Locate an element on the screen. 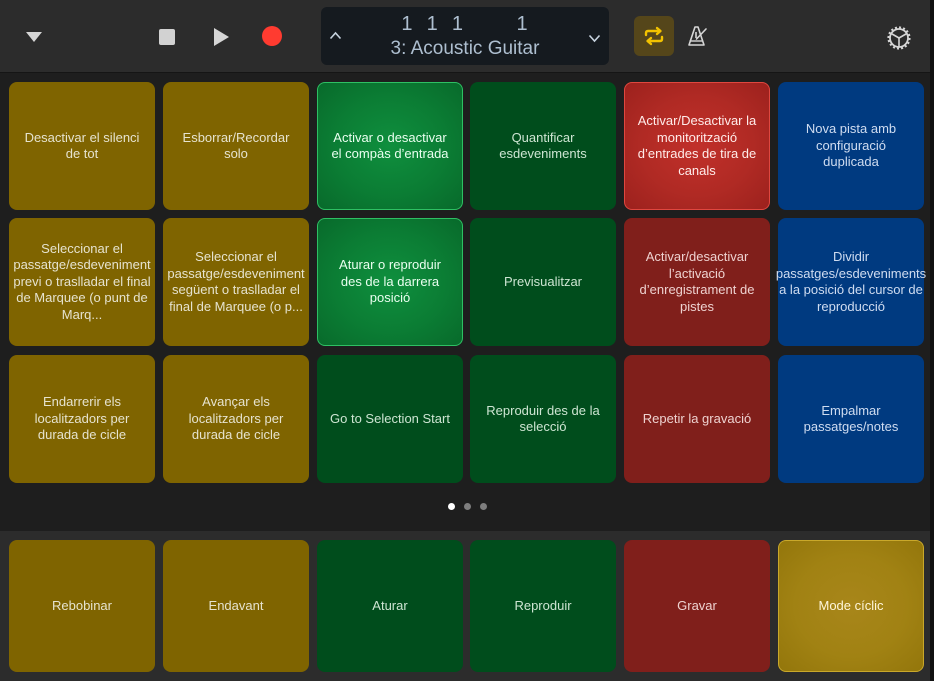 Image resolution: width=934 pixels, height=681 pixels. transport-rebobinar: Rebobinar is located at coordinates (82, 606).